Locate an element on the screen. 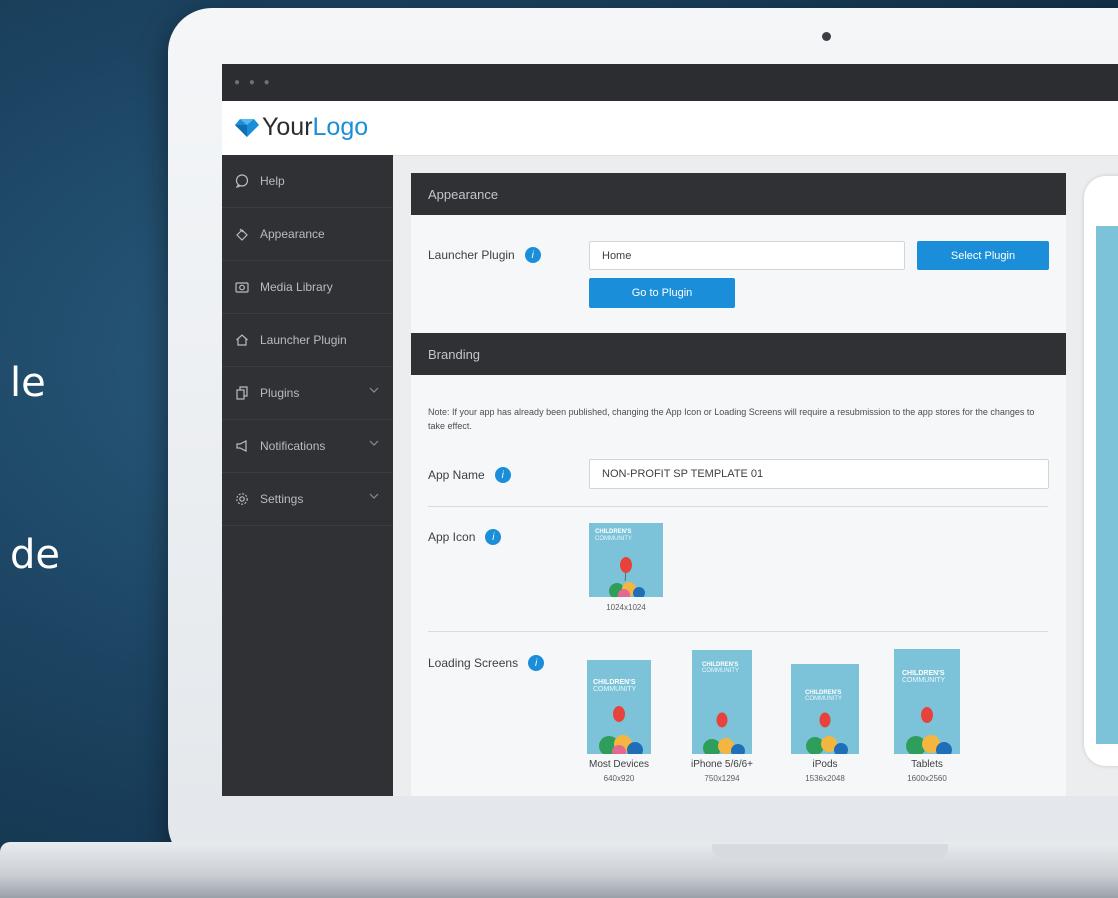  app-icon-label-text: App Icon is located at coordinates (452, 537).